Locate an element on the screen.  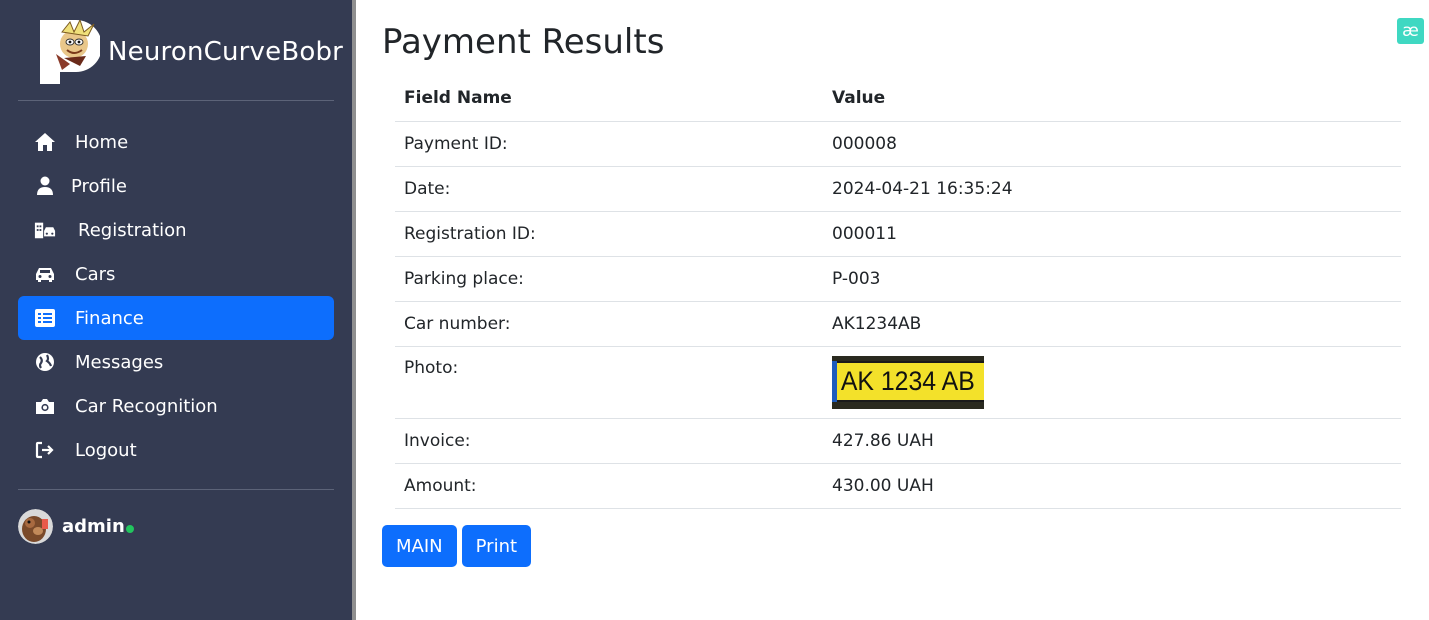
field-value: 000008 is located at coordinates (1112, 144).